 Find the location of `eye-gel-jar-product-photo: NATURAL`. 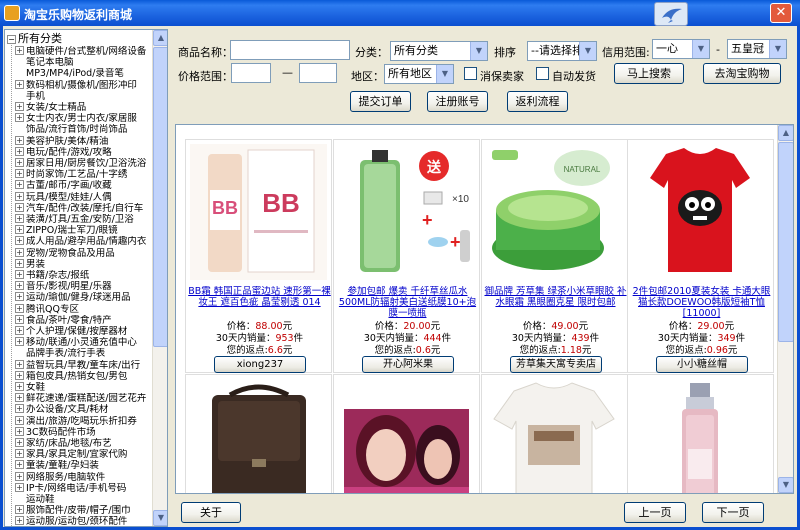

eye-gel-jar-product-photo: NATURAL is located at coordinates (554, 212).